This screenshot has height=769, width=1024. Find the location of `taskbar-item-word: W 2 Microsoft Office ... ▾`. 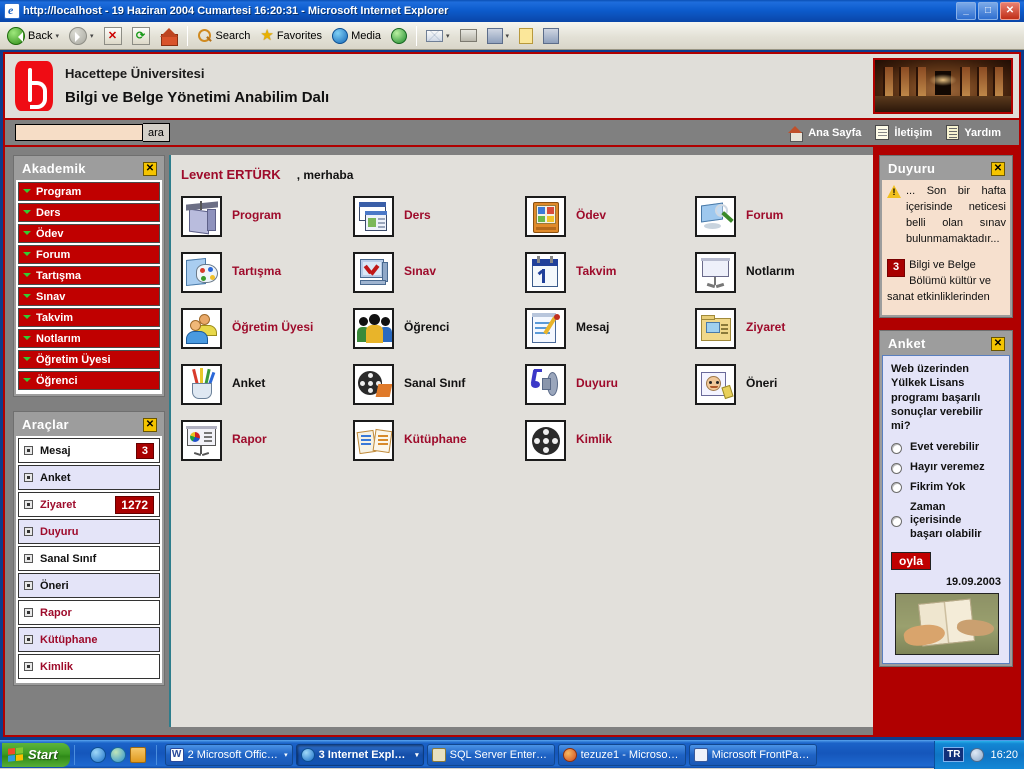

taskbar-item-word: W 2 Microsoft Office ... ▾ is located at coordinates (228, 754).